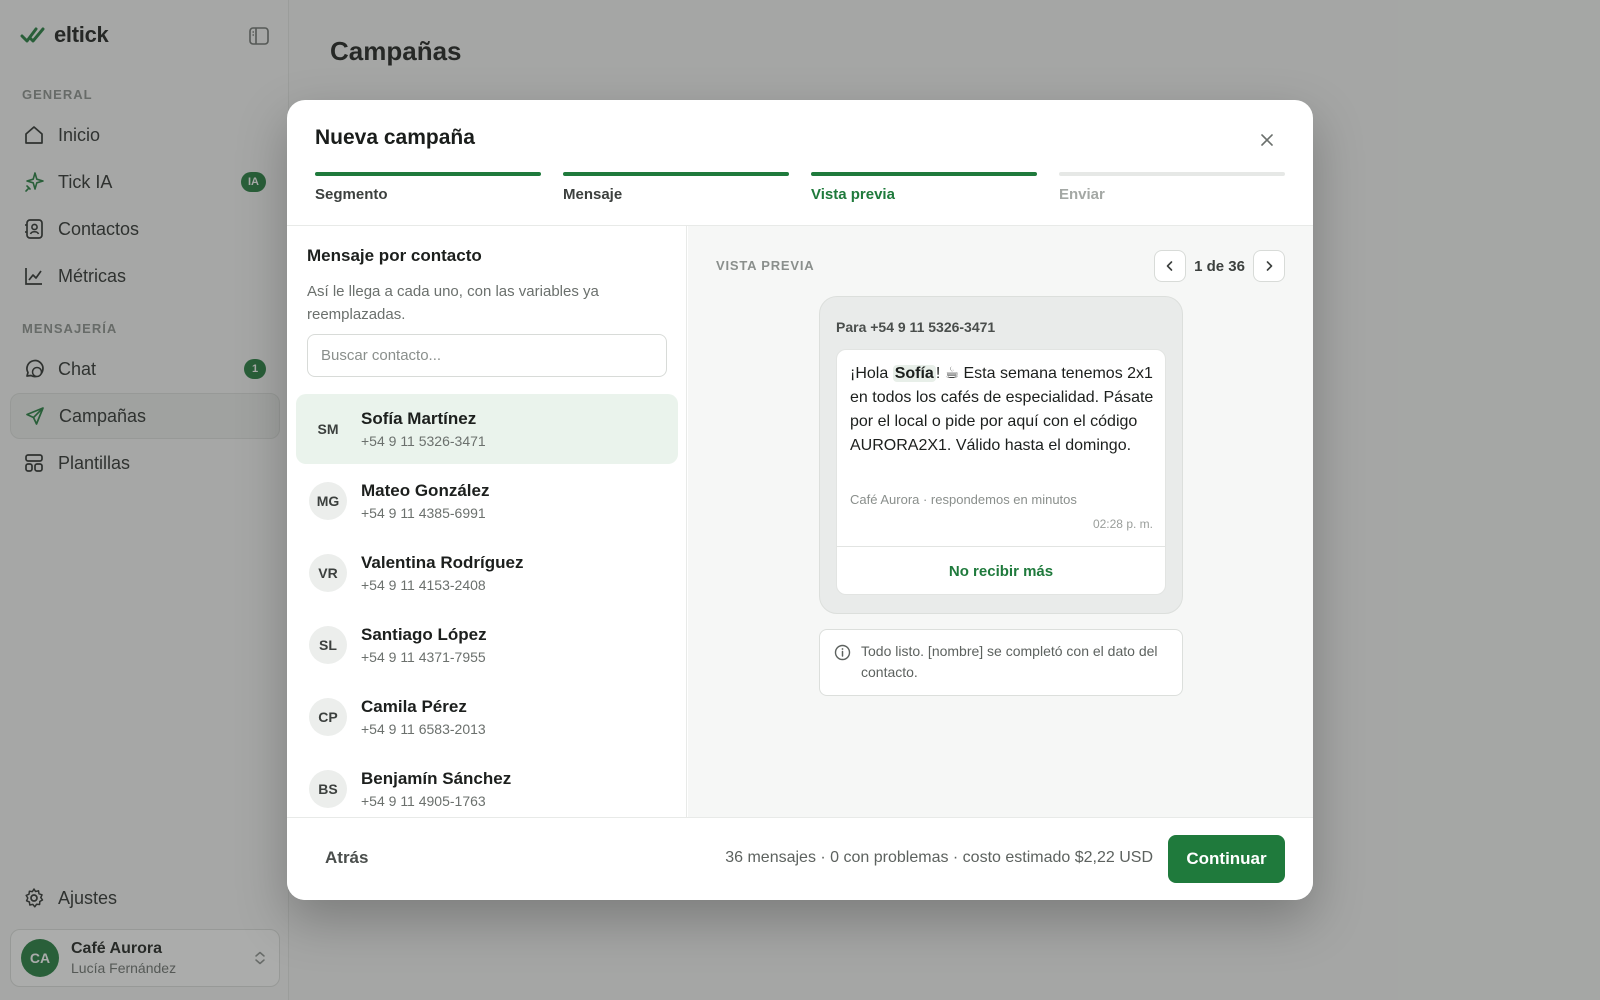  What do you see at coordinates (842, 655) in the screenshot?
I see `info-icon` at bounding box center [842, 655].